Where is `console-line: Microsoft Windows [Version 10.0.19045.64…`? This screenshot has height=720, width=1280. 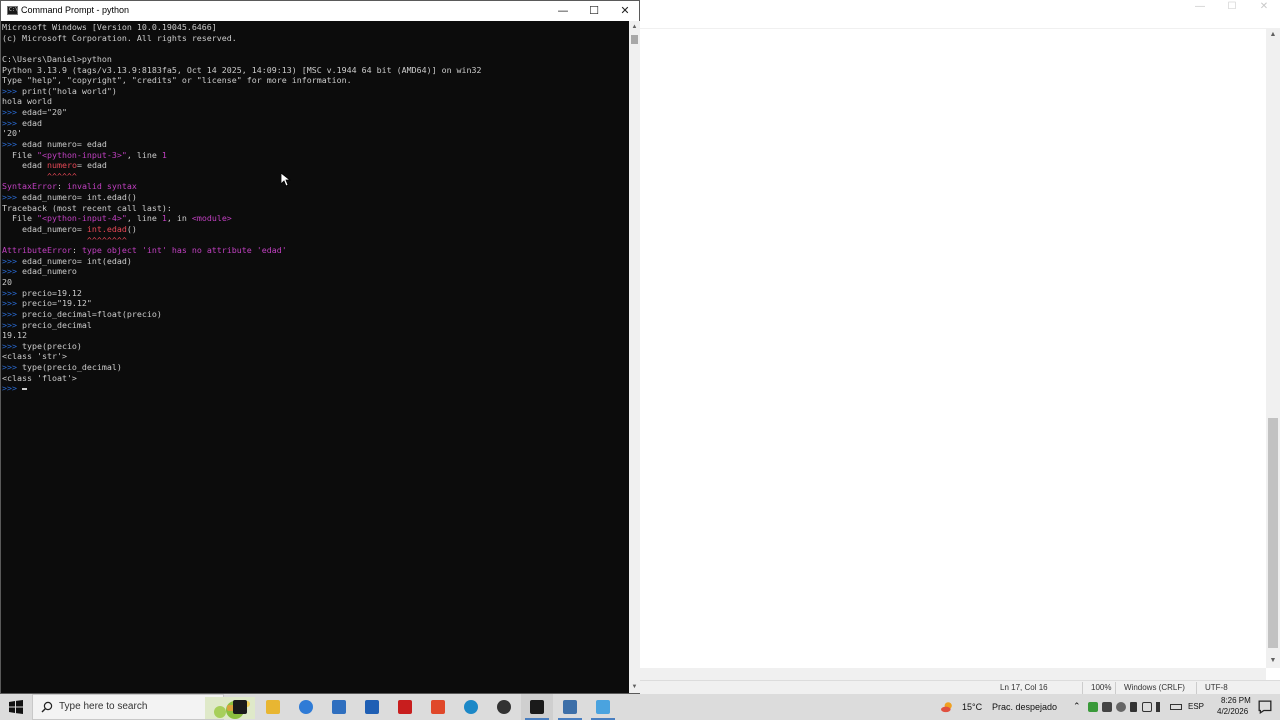 console-line: Microsoft Windows [Version 10.0.19045.64… is located at coordinates (242, 27).